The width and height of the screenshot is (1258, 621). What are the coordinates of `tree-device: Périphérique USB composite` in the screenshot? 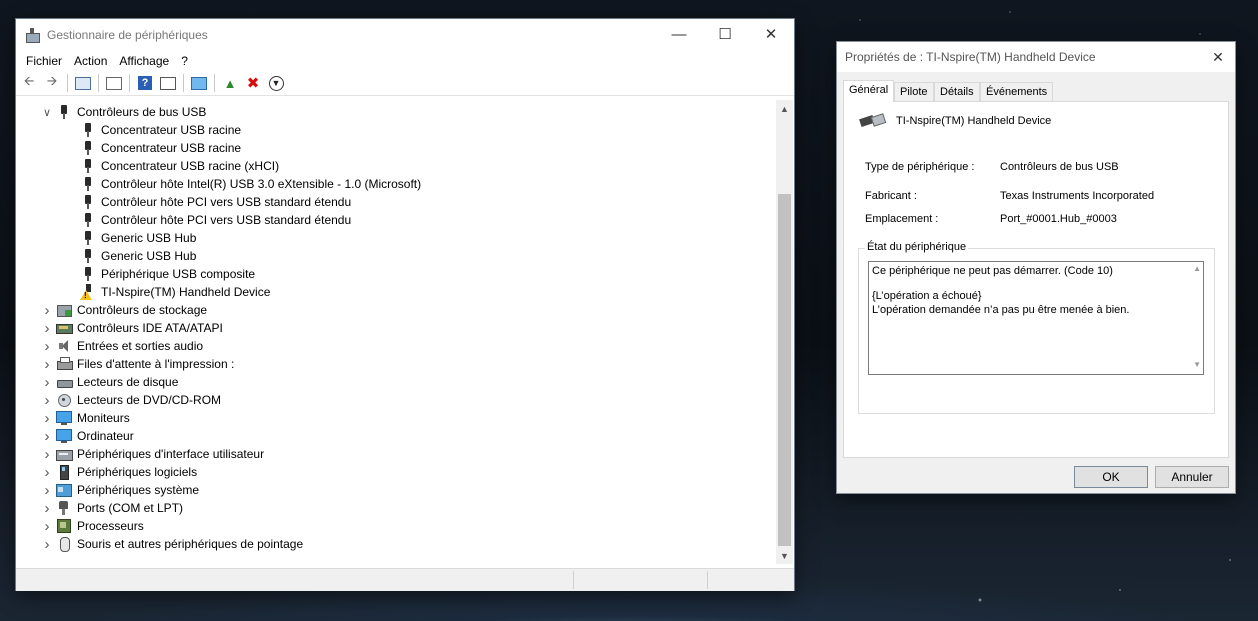 It's located at (135, 274).